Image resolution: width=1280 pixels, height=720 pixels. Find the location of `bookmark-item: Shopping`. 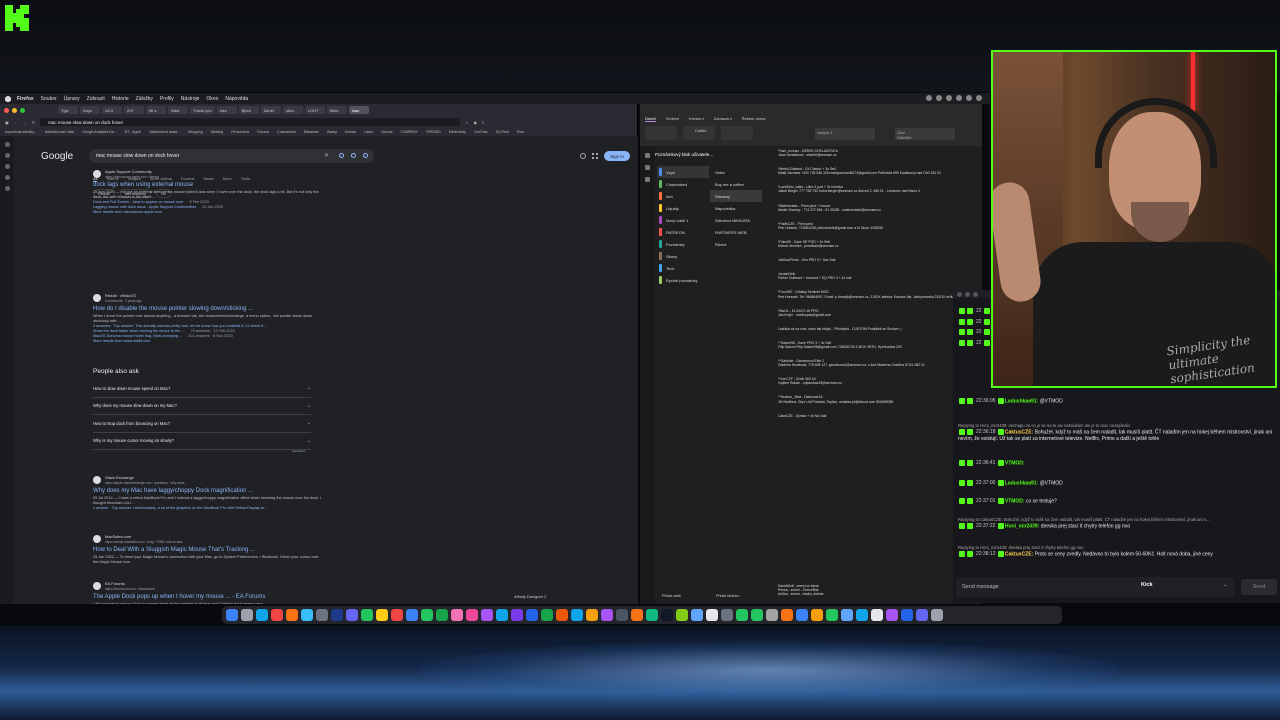

bookmark-item: Shopping is located at coordinates (195, 132).